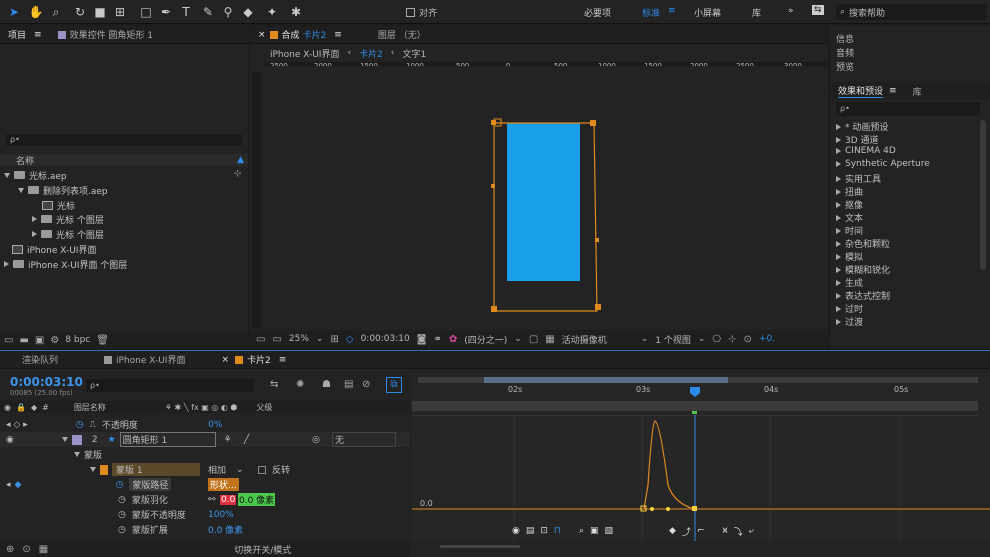 The width and height of the screenshot is (990, 557). I want to click on effects-category: 生成, so click(849, 282).